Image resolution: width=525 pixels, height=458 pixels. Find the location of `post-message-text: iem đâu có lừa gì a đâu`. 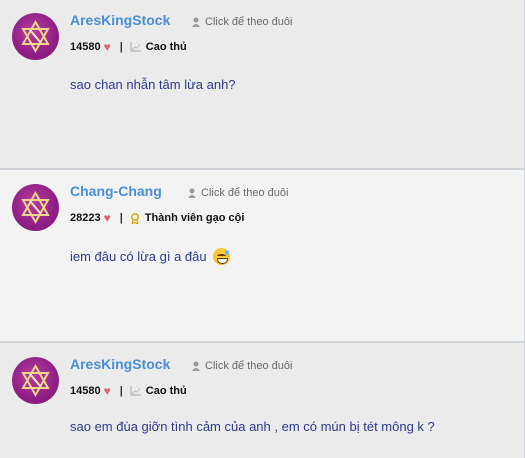

post-message-text: iem đâu có lừa gì a đâu is located at coordinates (138, 256).